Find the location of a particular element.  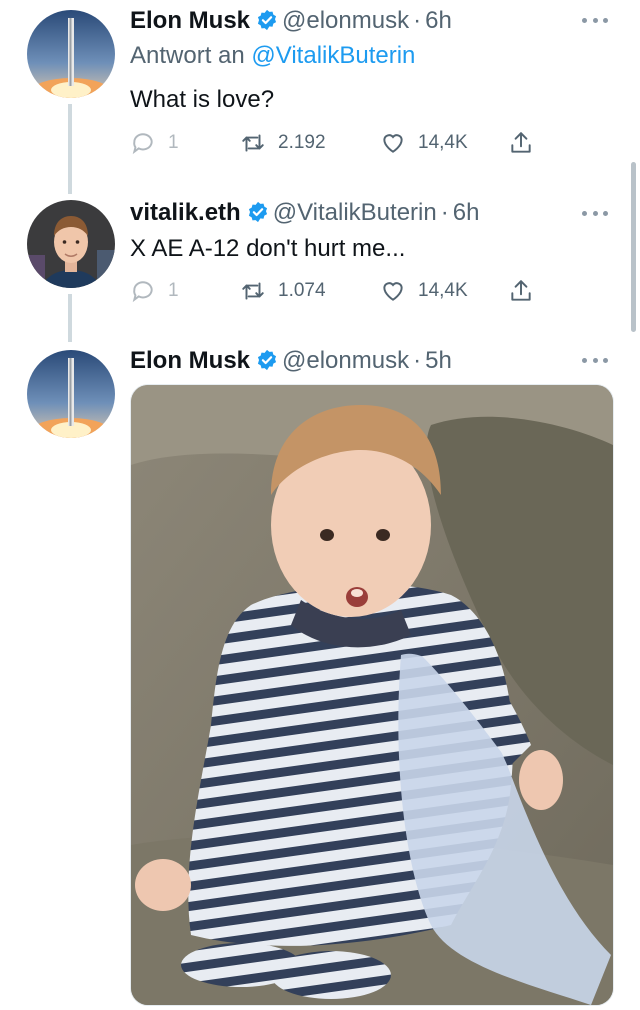

retweet-button: 2.192 is located at coordinates (283, 143).